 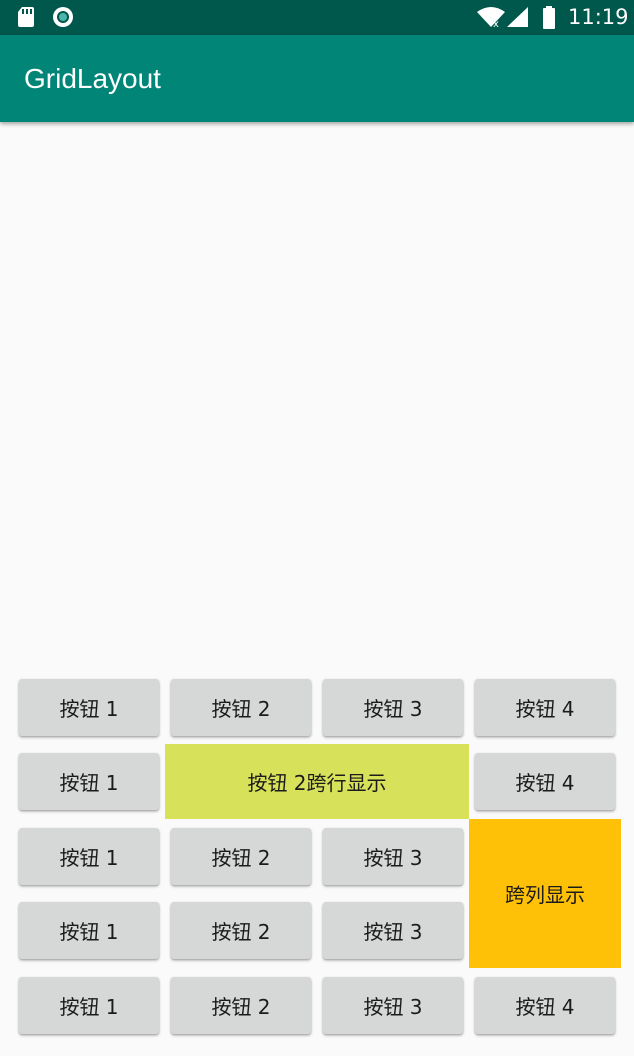 What do you see at coordinates (89, 930) in the screenshot?
I see `button-r4c1: 按钮 1` at bounding box center [89, 930].